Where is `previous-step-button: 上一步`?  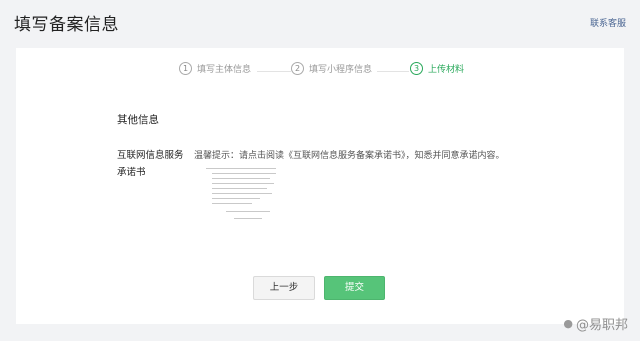 previous-step-button: 上一步 is located at coordinates (284, 288).